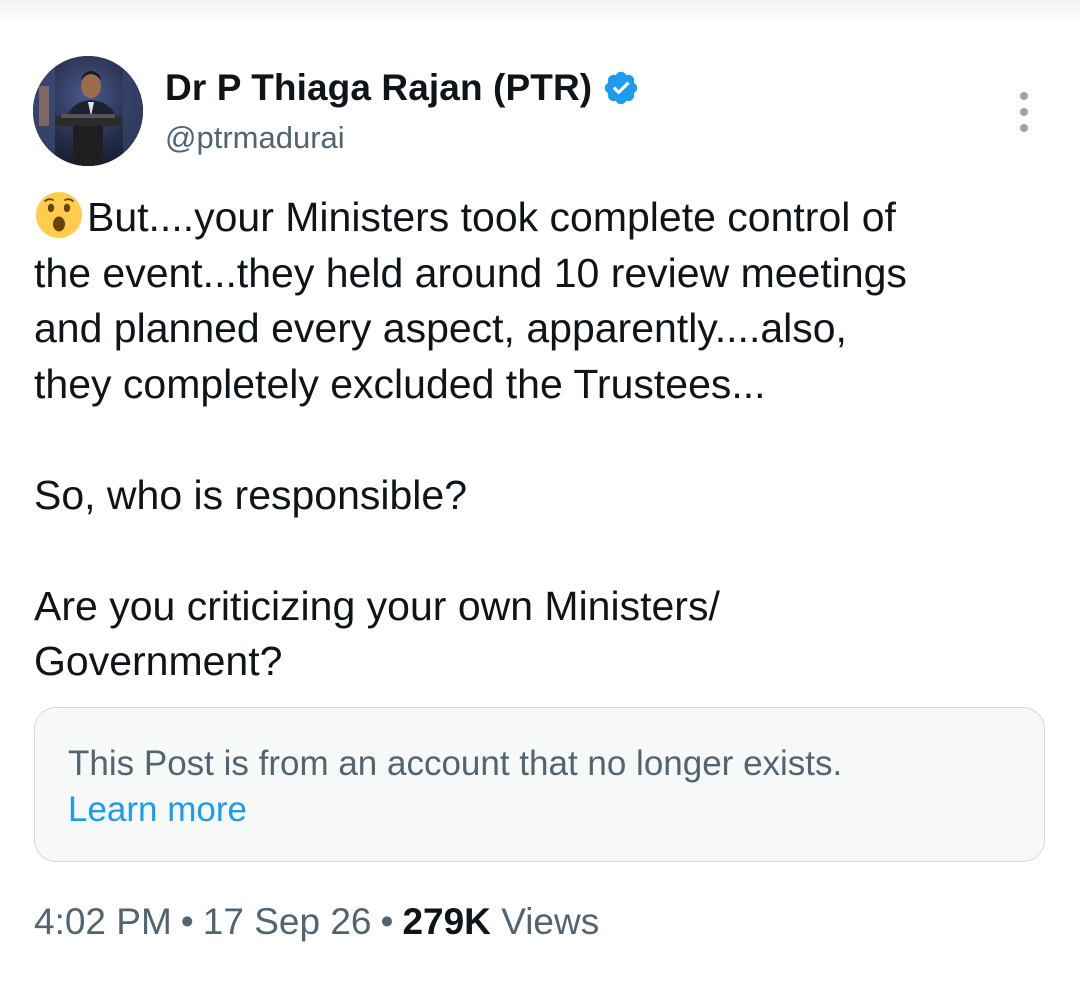  I want to click on verified-badge-icon, so click(621, 88).